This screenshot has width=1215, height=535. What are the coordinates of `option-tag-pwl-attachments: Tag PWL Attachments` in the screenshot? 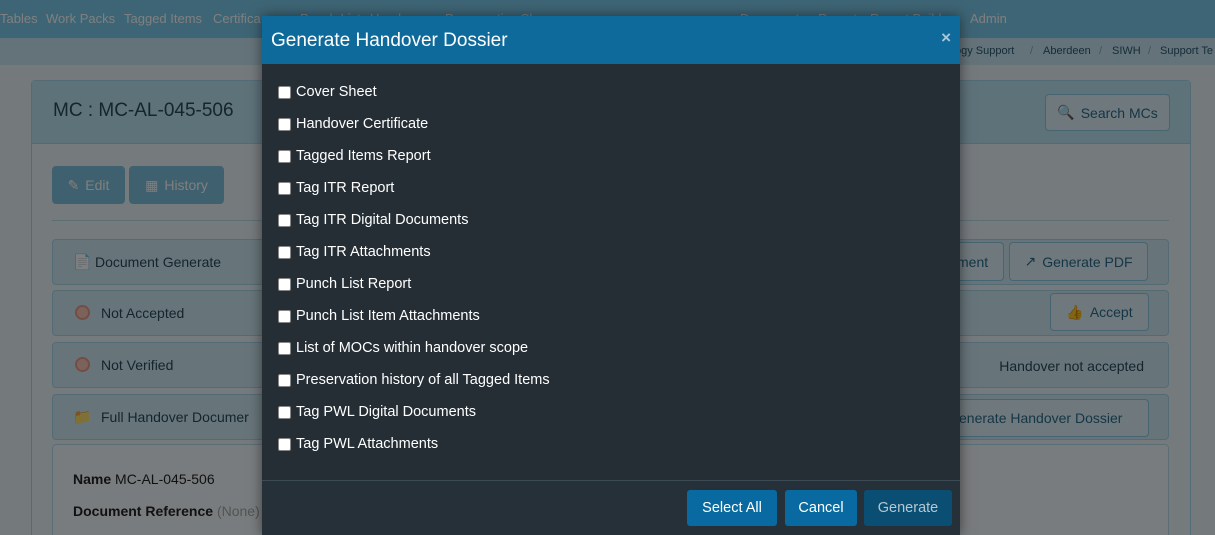 It's located at (358, 444).